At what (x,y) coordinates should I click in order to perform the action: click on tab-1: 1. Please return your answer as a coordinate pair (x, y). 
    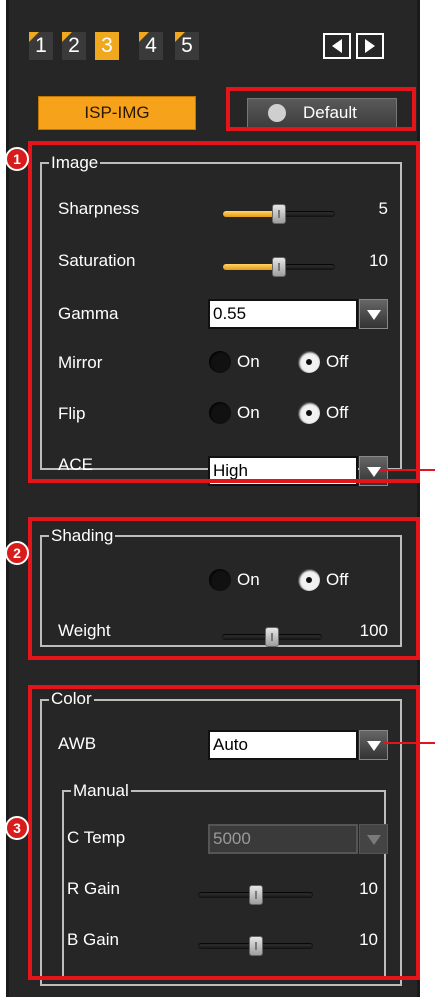
    Looking at the image, I should click on (41, 46).